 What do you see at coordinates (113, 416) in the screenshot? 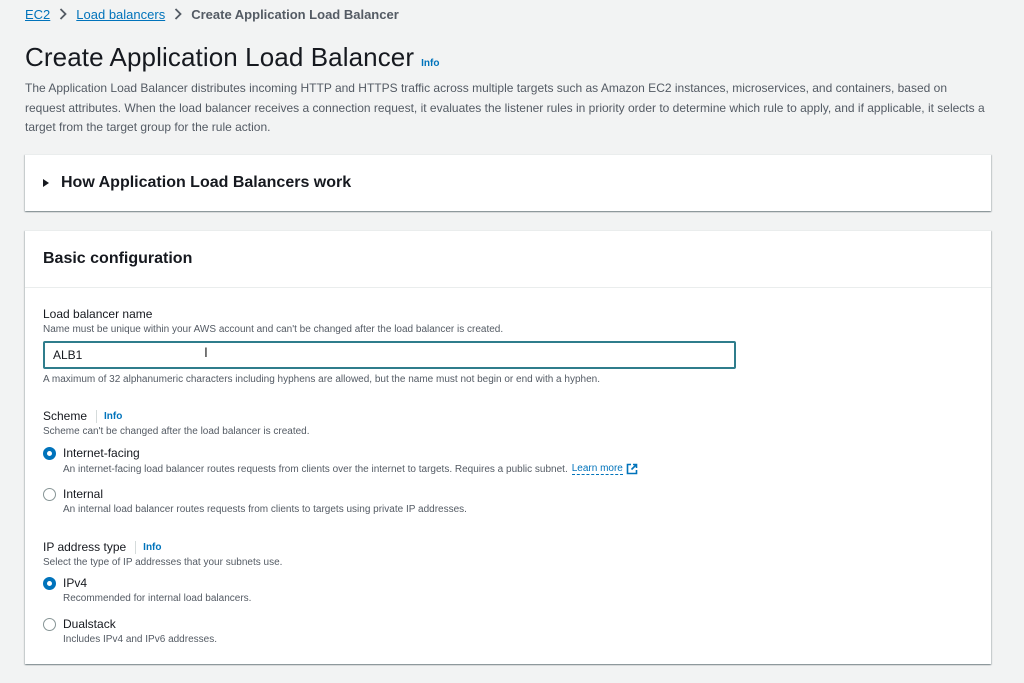
I see `scheme-info-link: Info` at bounding box center [113, 416].